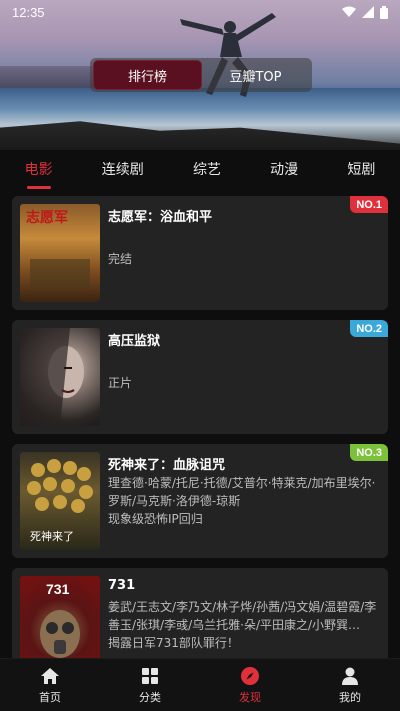 This screenshot has width=400, height=711. I want to click on tab-anime: 动漫, so click(284, 169).